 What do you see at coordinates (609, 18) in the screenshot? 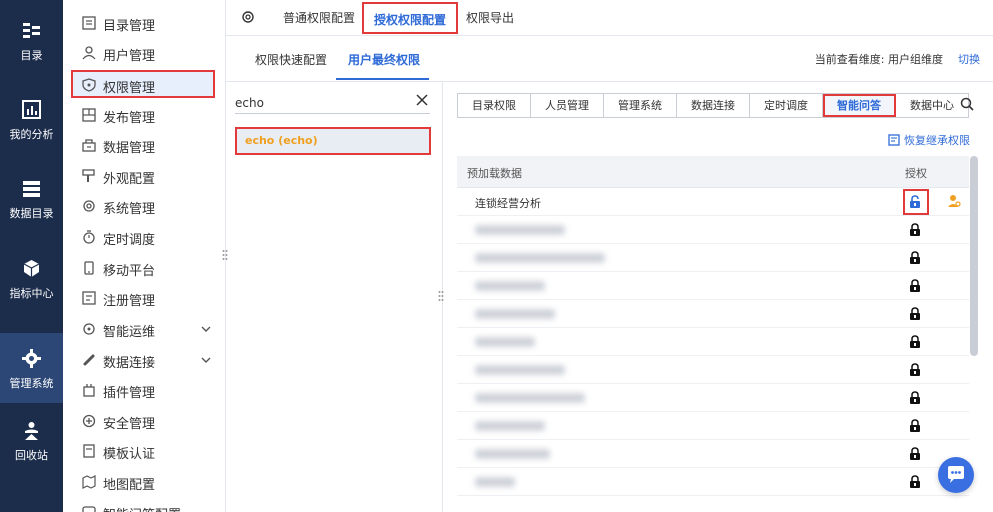
I see `top-tab-bar: 普通权限配置 授权权限配置 权限导出` at bounding box center [609, 18].